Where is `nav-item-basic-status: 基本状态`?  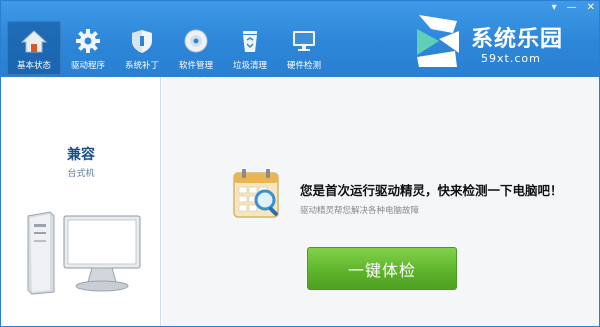
nav-item-basic-status: 基本状态 is located at coordinates (34, 48).